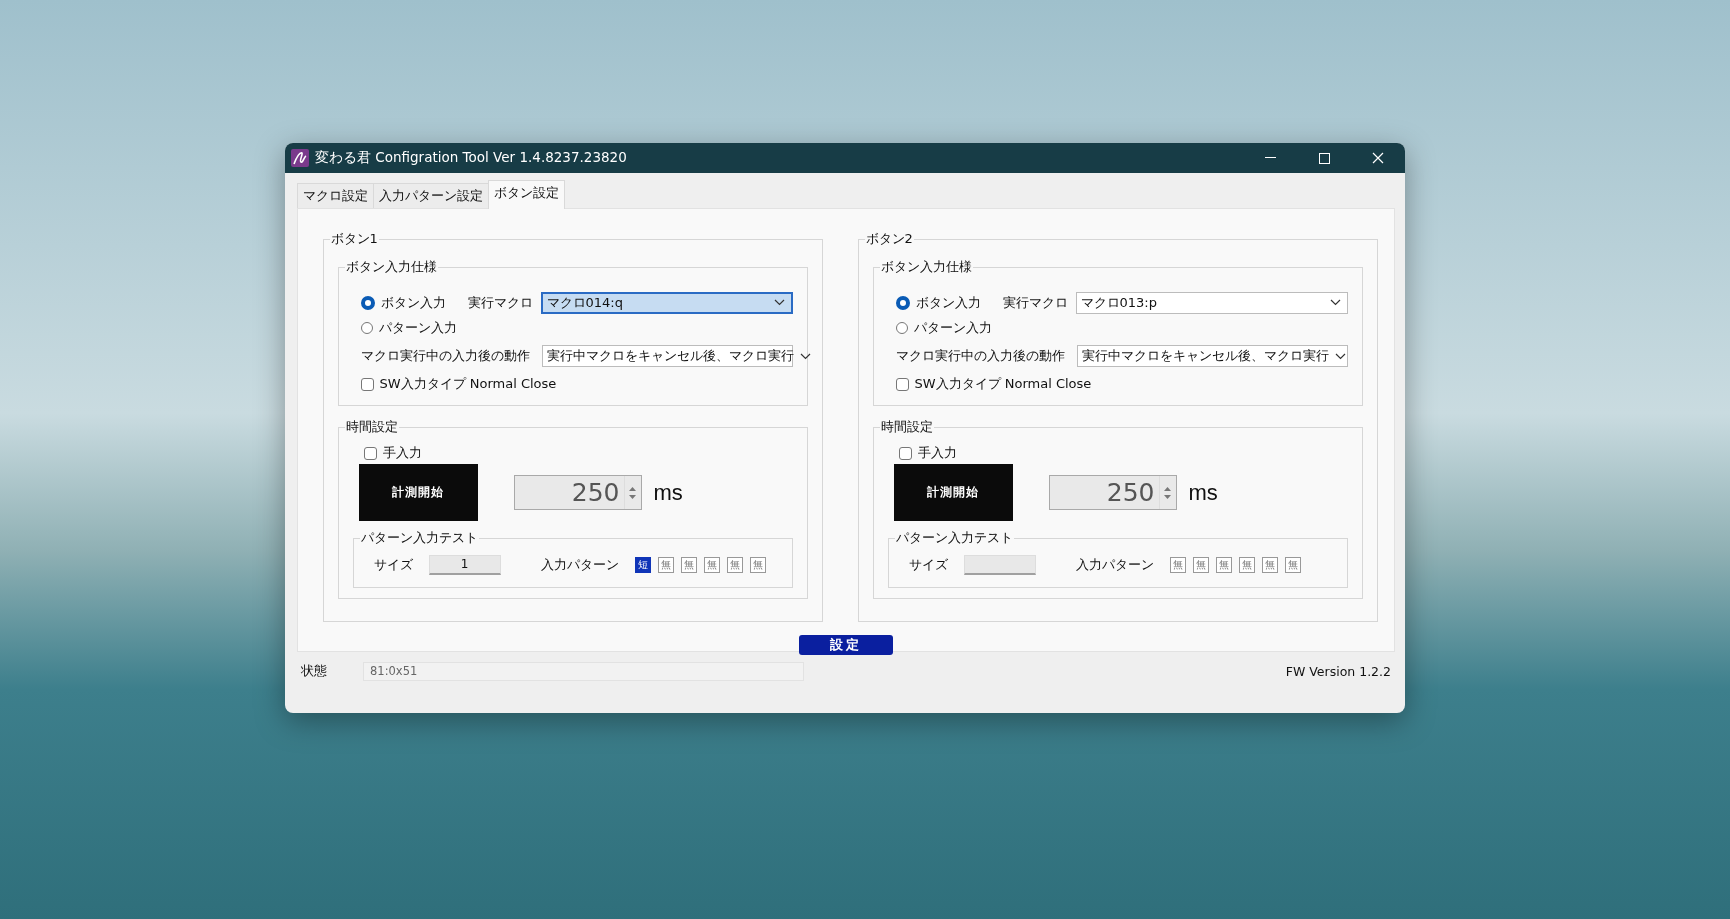 The height and width of the screenshot is (919, 1730). I want to click on group-title: ボタン2, so click(889, 239).